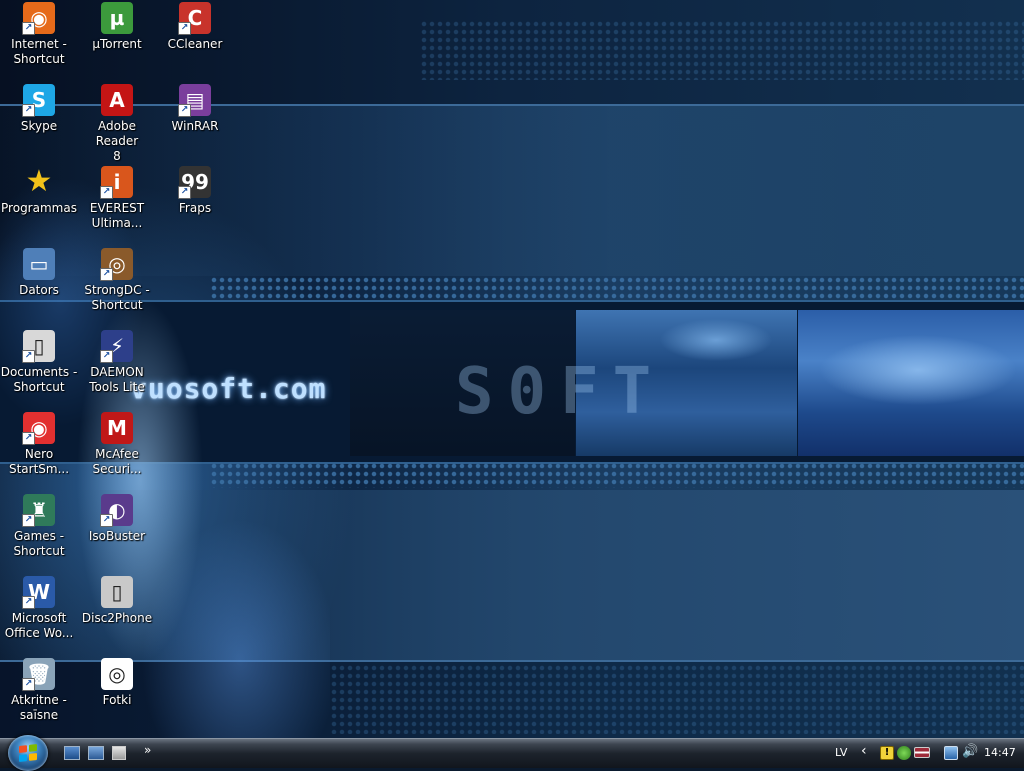  What do you see at coordinates (116, 264) in the screenshot?
I see `strongdc-icon: ◎ ↗` at bounding box center [116, 264].